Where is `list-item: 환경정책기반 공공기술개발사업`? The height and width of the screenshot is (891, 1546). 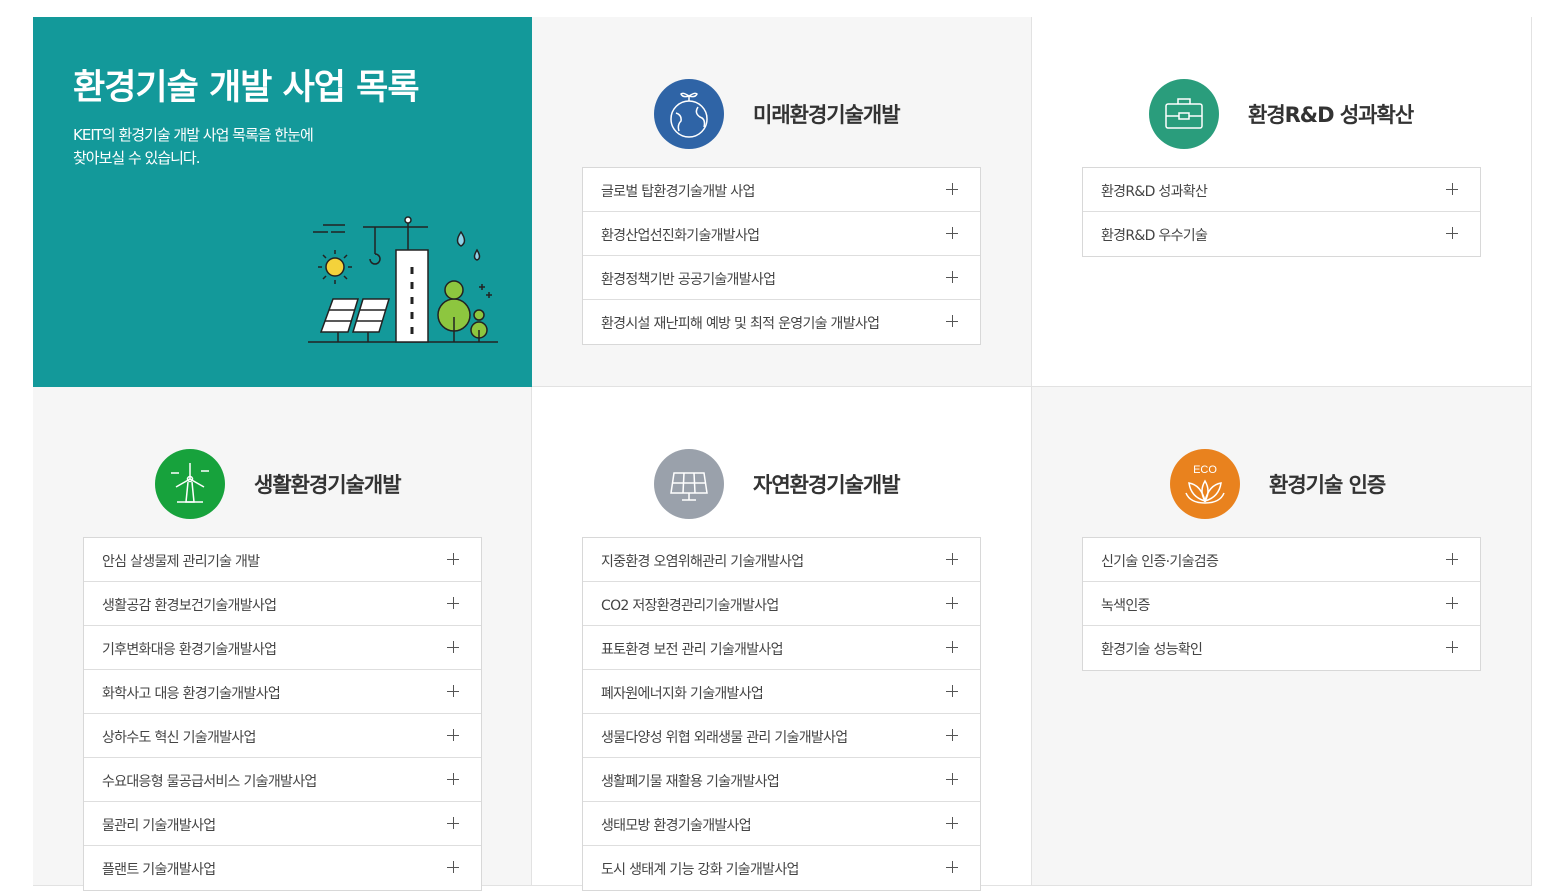
list-item: 환경정책기반 공공기술개발사업 is located at coordinates (781, 278).